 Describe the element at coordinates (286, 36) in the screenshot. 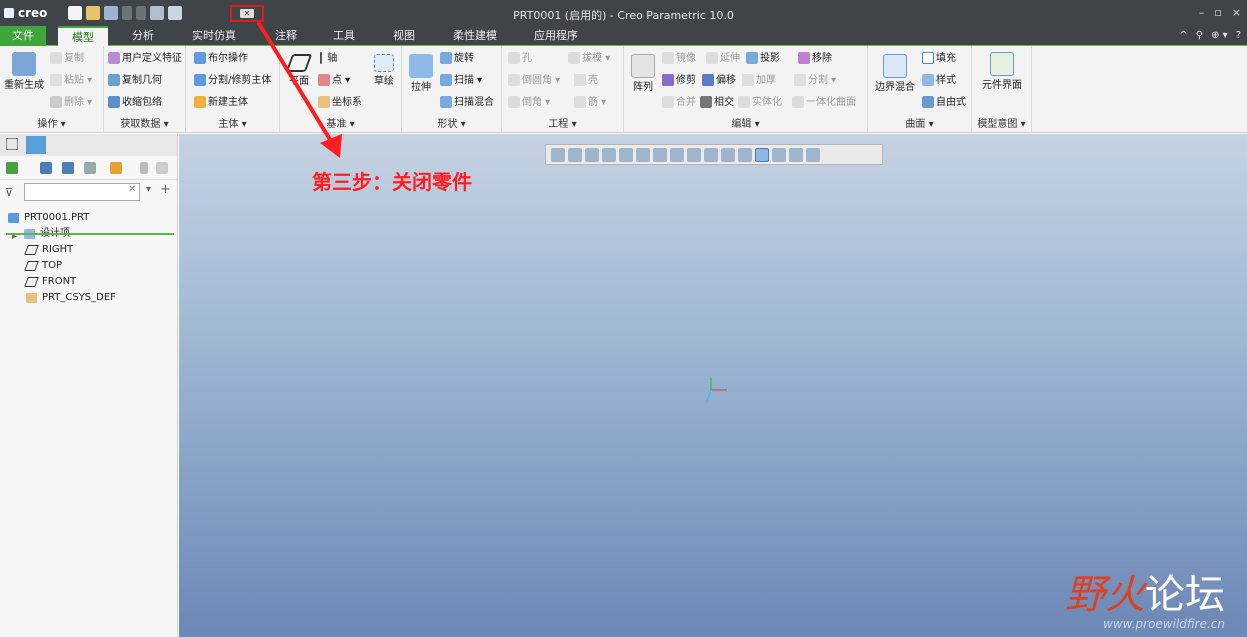

I see `tab-annotate: 注释` at that location.